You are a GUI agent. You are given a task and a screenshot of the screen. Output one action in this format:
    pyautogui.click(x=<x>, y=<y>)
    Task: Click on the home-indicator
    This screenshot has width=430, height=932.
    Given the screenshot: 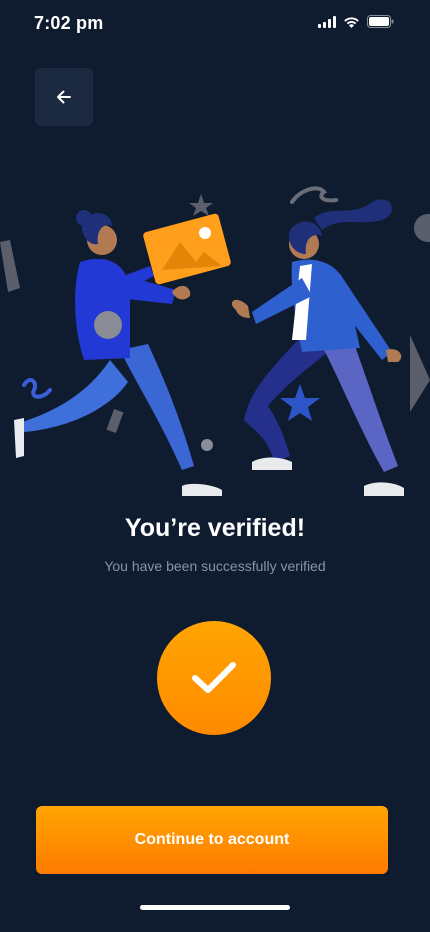 What is the action you would take?
    pyautogui.click(x=215, y=907)
    